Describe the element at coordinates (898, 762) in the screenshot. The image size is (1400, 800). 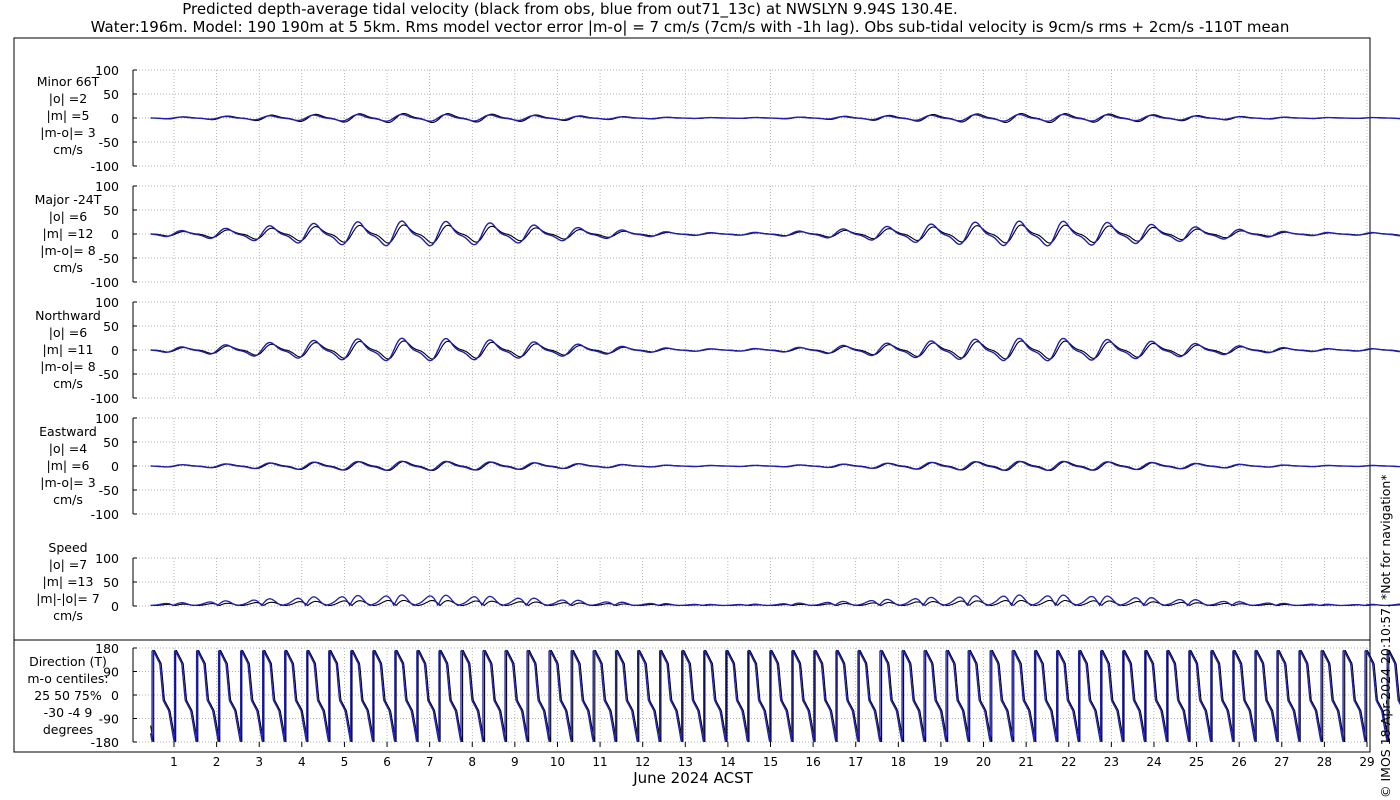
I see `x-tick-label: 18` at that location.